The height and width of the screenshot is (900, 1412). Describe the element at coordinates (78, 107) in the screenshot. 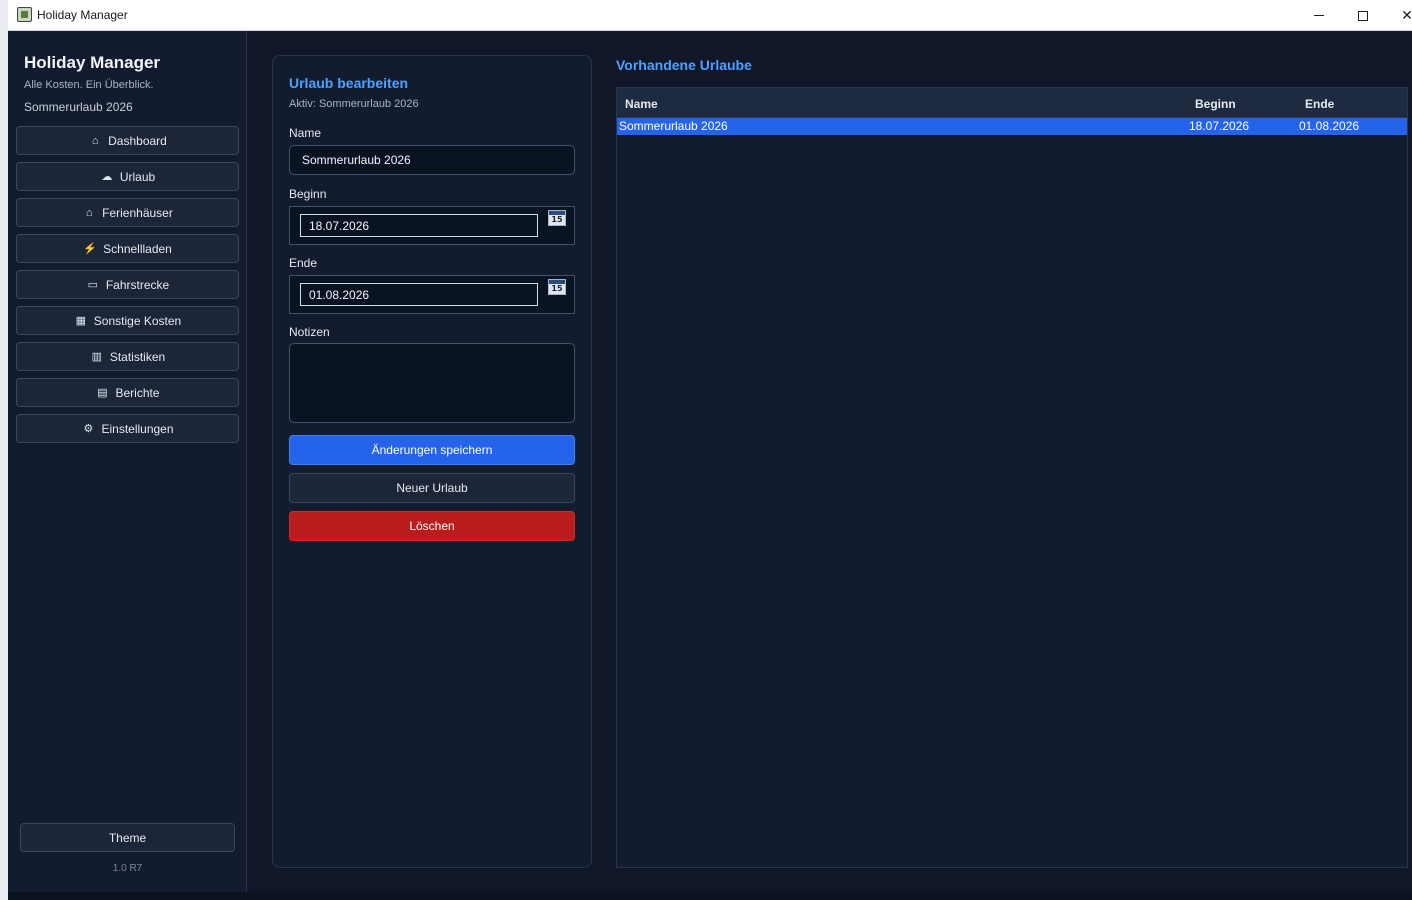

I see `active-trip-label: Sommerurlaub 2026` at that location.